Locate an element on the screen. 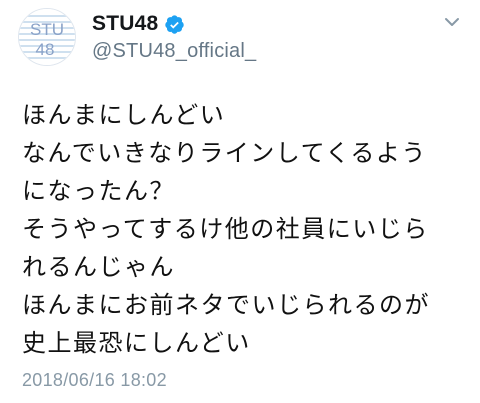  tweet-text-line: になったん？ is located at coordinates (98, 191).